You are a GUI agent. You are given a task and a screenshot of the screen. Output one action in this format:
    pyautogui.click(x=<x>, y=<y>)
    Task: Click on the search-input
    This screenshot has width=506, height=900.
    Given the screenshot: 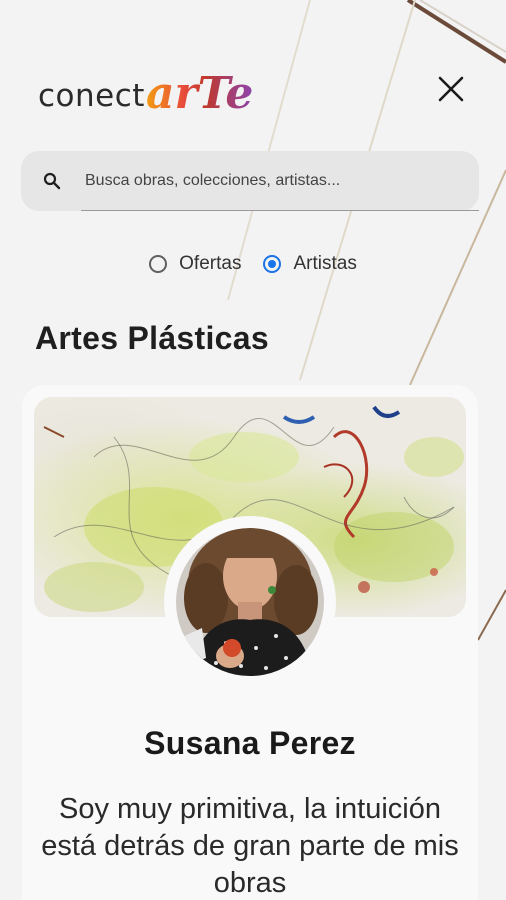 What is the action you would take?
    pyautogui.click(x=275, y=181)
    